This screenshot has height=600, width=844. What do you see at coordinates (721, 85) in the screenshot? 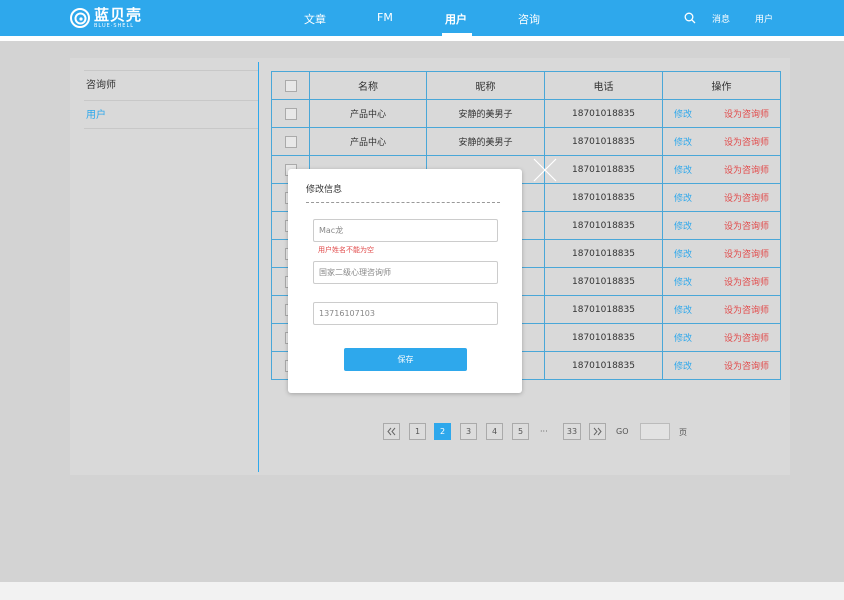
I see `column-header-actions: 操作` at bounding box center [721, 85].